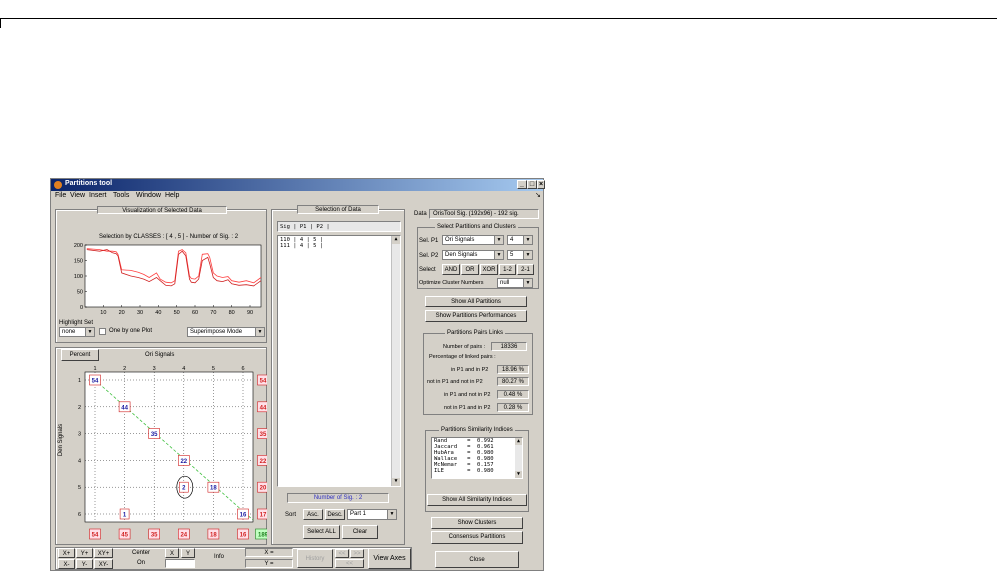 The width and height of the screenshot is (997, 573). What do you see at coordinates (467, 395) in the screenshot?
I see `link-label-3: in P1 and not in P2` at bounding box center [467, 395].